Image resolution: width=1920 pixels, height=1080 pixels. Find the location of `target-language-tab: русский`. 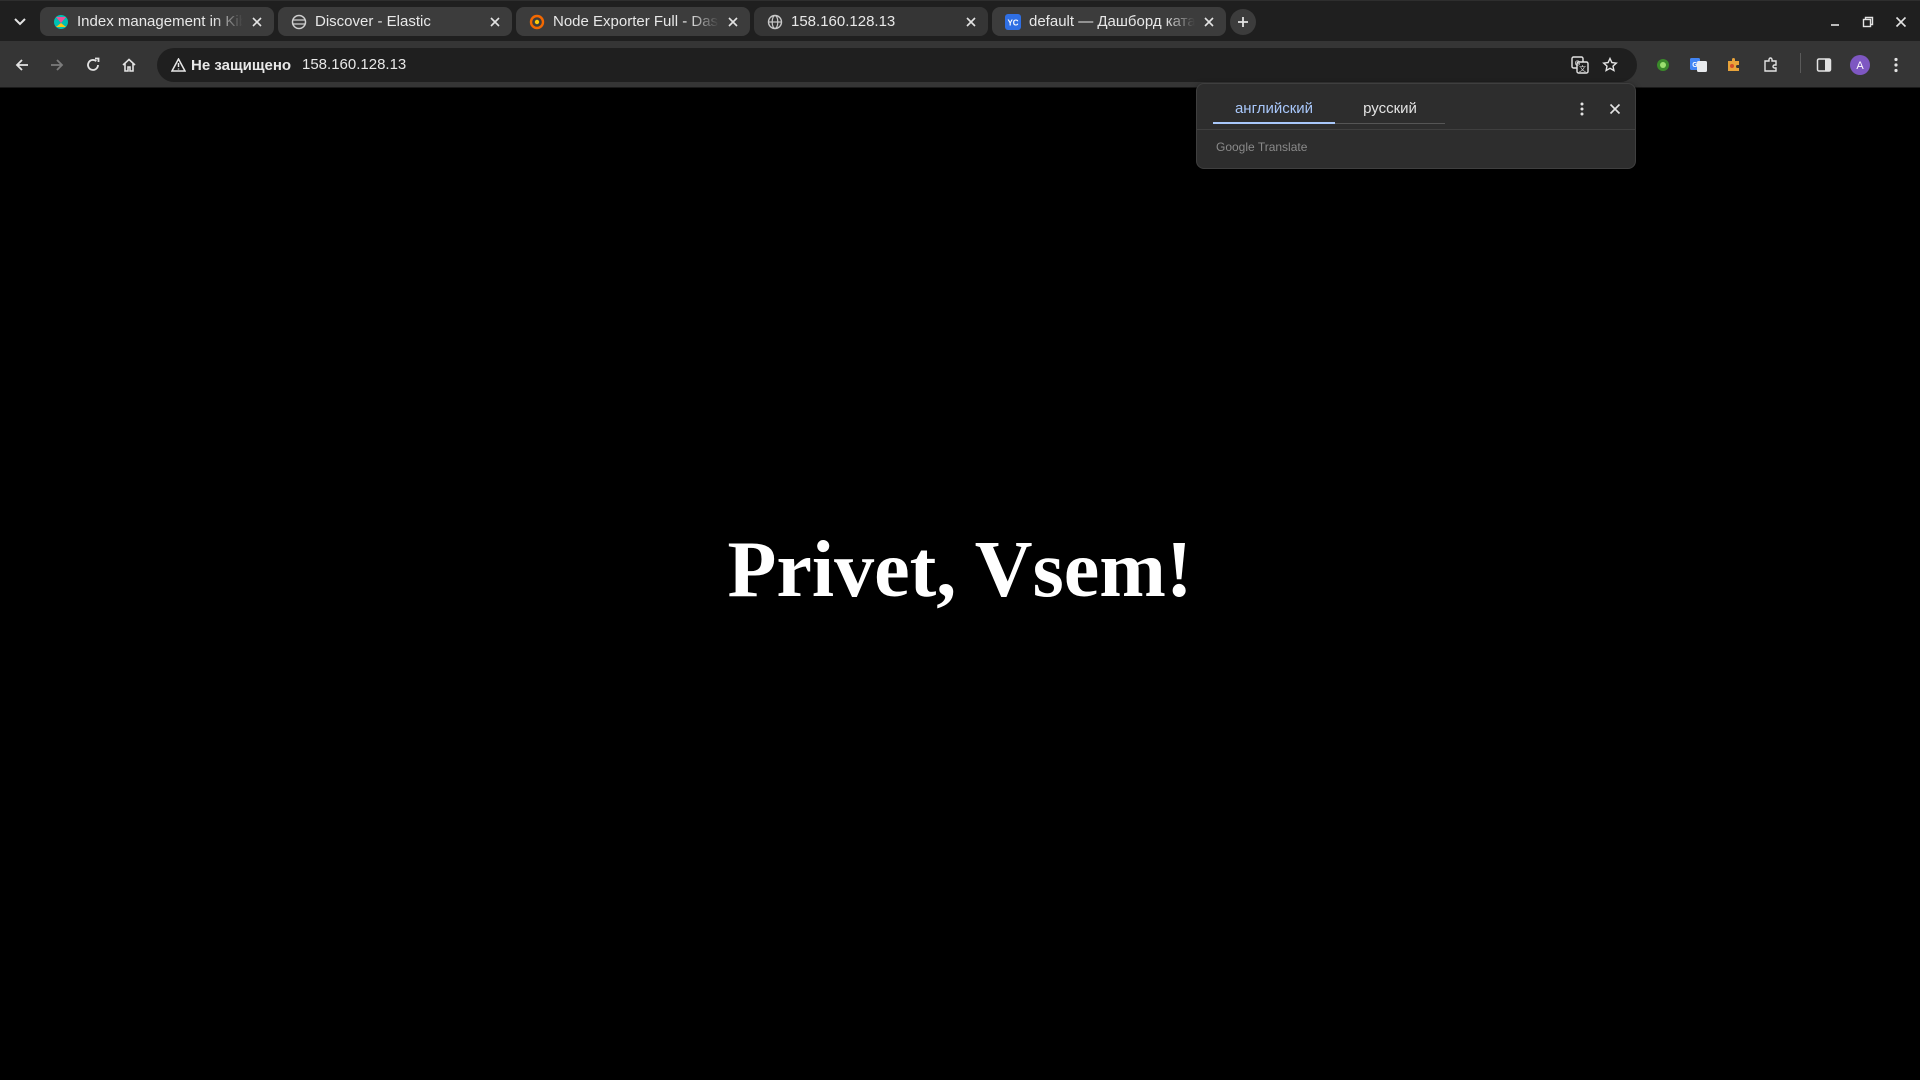

target-language-tab: русский is located at coordinates (1390, 109).